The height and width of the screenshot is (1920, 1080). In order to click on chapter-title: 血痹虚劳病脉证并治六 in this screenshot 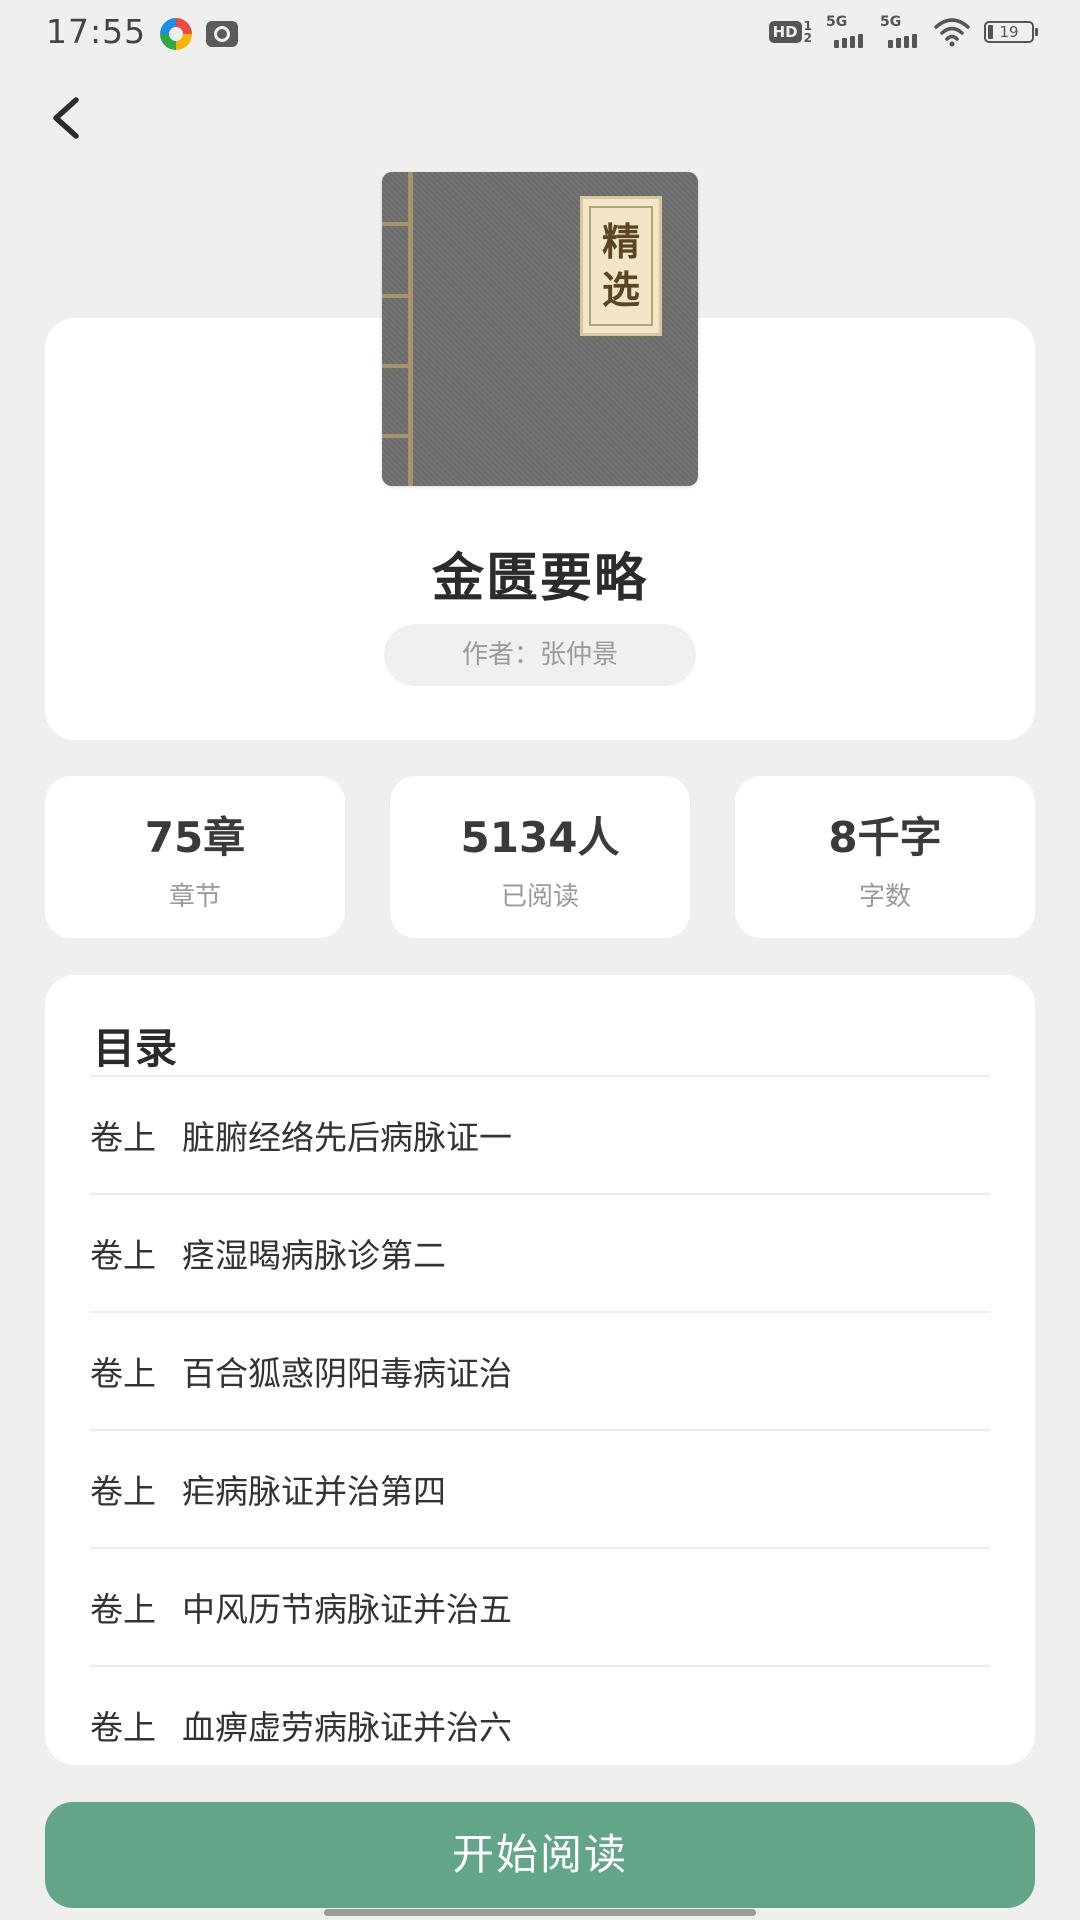, I will do `click(347, 1727)`.